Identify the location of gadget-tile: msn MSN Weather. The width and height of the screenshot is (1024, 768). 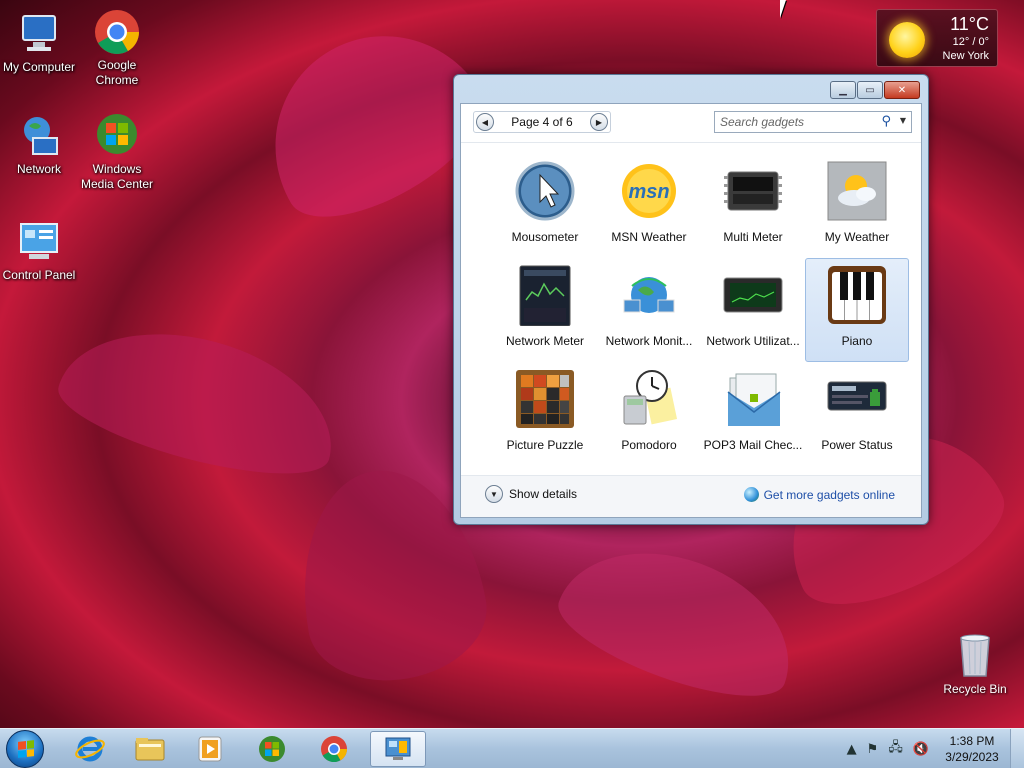
(649, 206).